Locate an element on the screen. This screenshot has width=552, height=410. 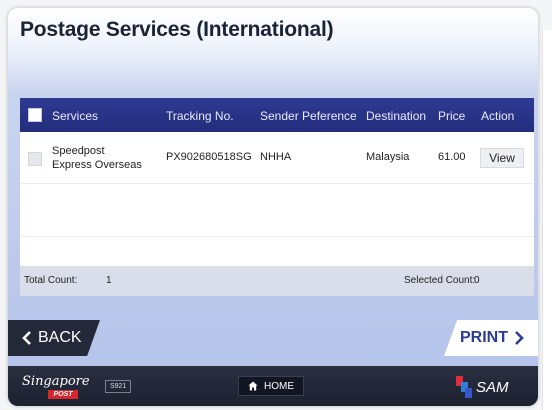
total-count-label: Total Count: is located at coordinates (51, 280).